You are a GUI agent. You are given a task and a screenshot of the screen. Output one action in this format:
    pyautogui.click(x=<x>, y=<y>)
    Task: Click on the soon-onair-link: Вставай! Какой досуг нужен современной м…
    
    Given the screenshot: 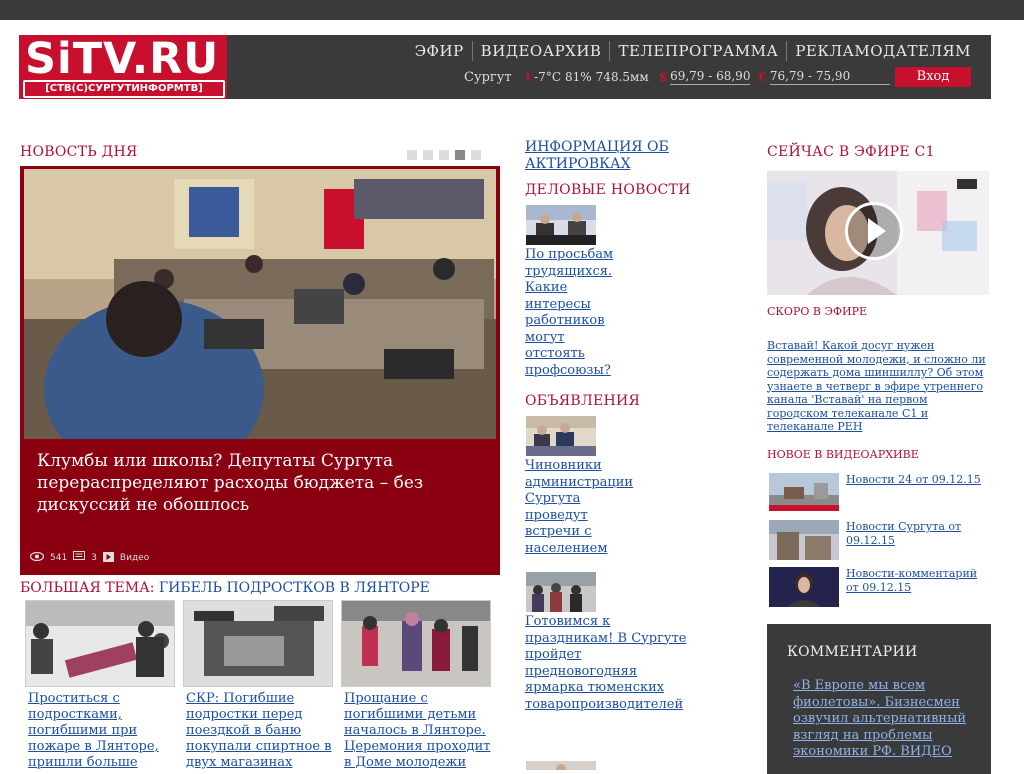 What is the action you would take?
    pyautogui.click(x=878, y=386)
    